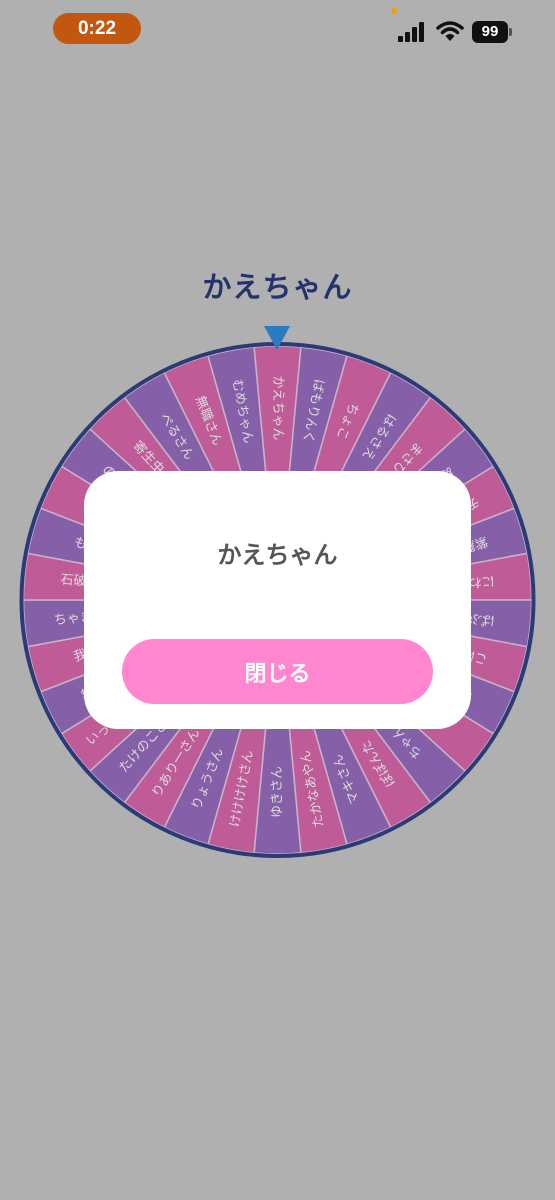  Describe the element at coordinates (510, 32) in the screenshot. I see `battery-nub` at that location.